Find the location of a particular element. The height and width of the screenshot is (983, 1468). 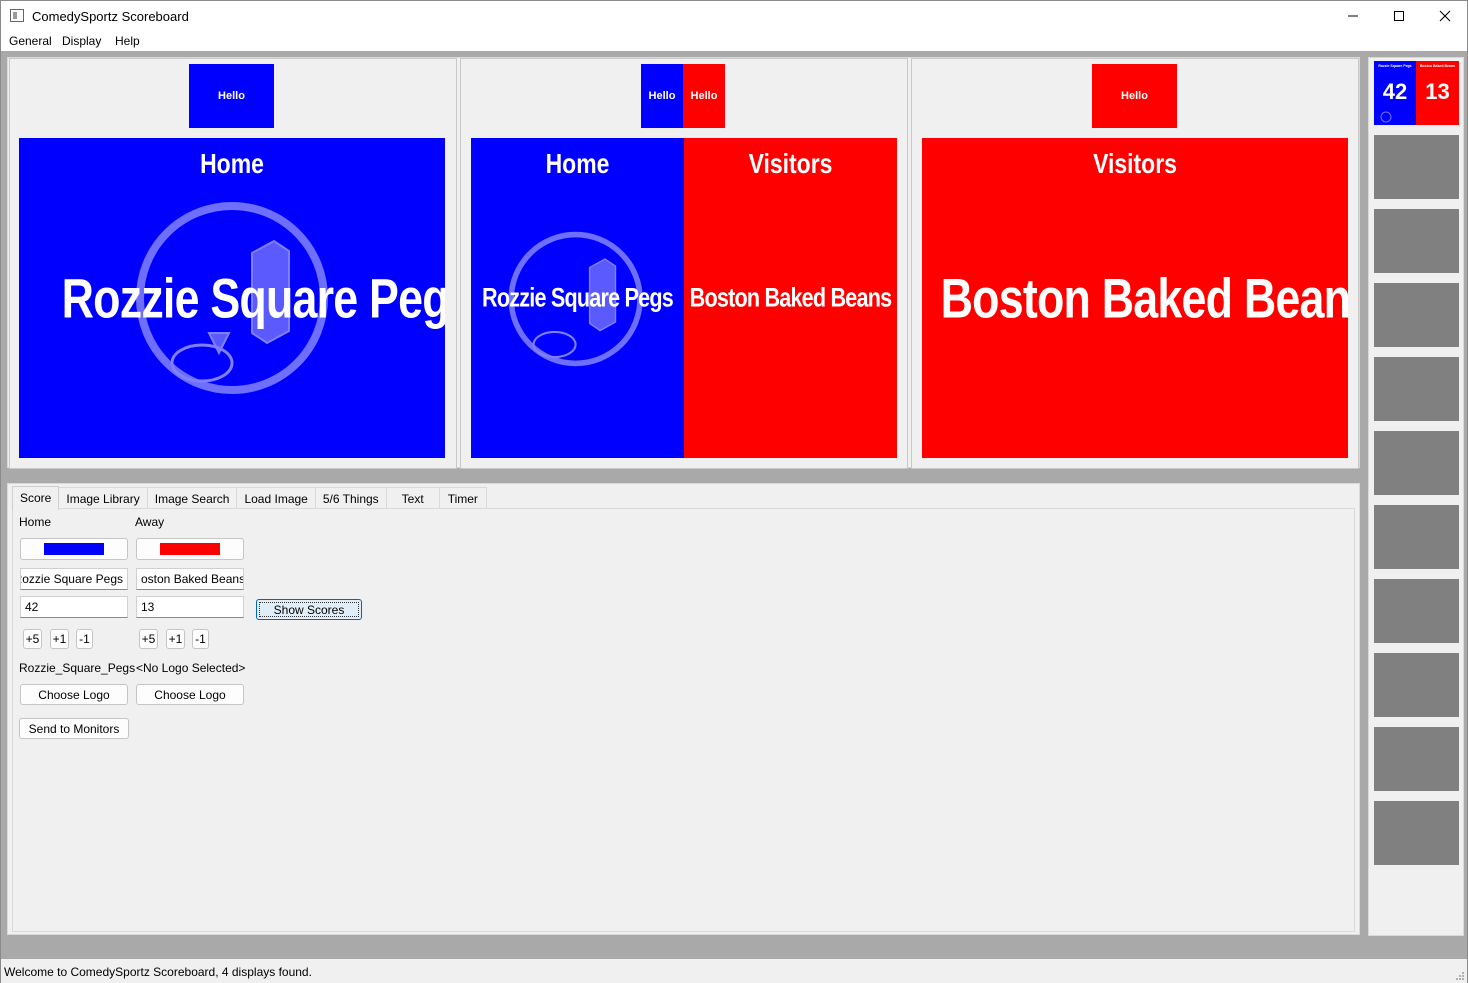

scoreboard: Home Rozzie Square Pegs is located at coordinates (232, 298).